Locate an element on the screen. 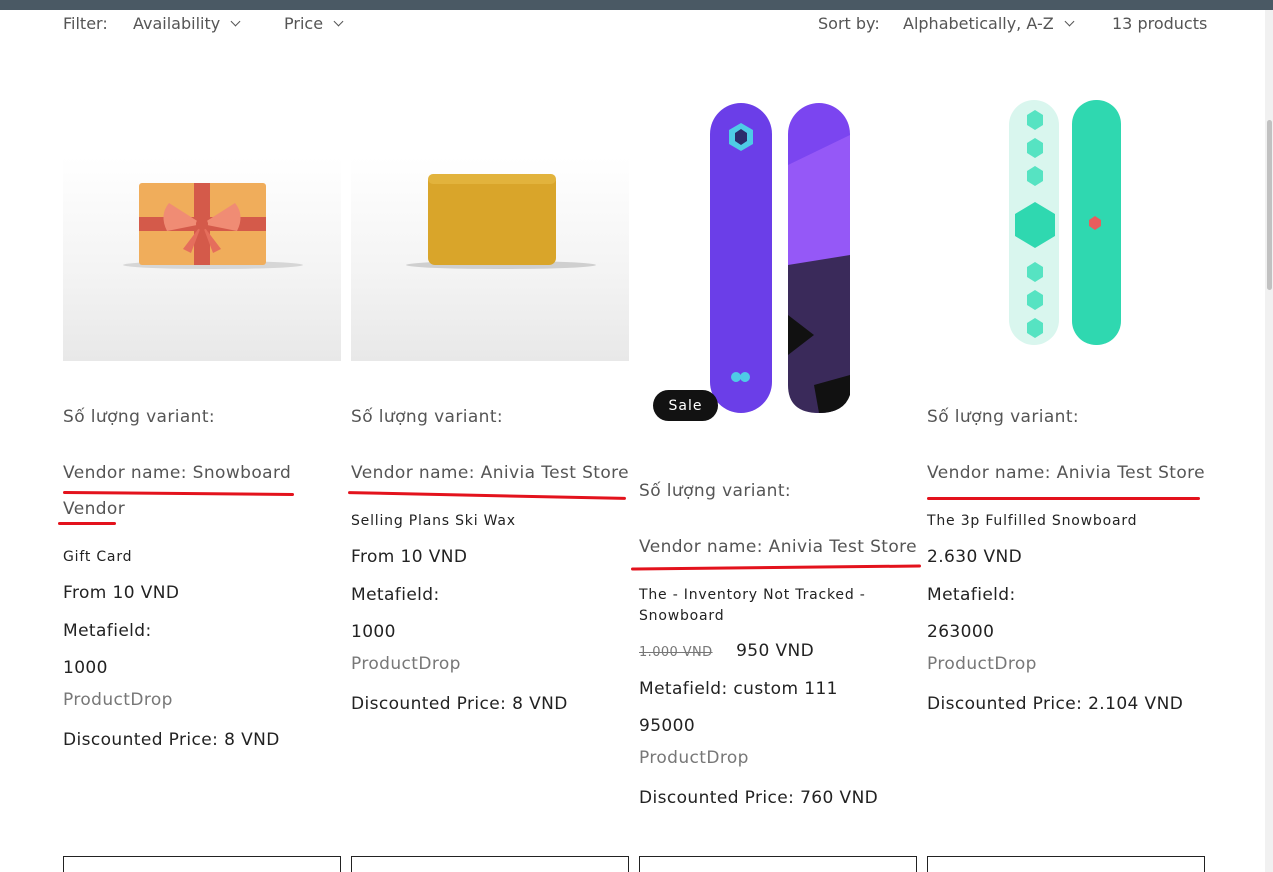 The width and height of the screenshot is (1273, 872). product-title: Gift Card is located at coordinates (97, 557).